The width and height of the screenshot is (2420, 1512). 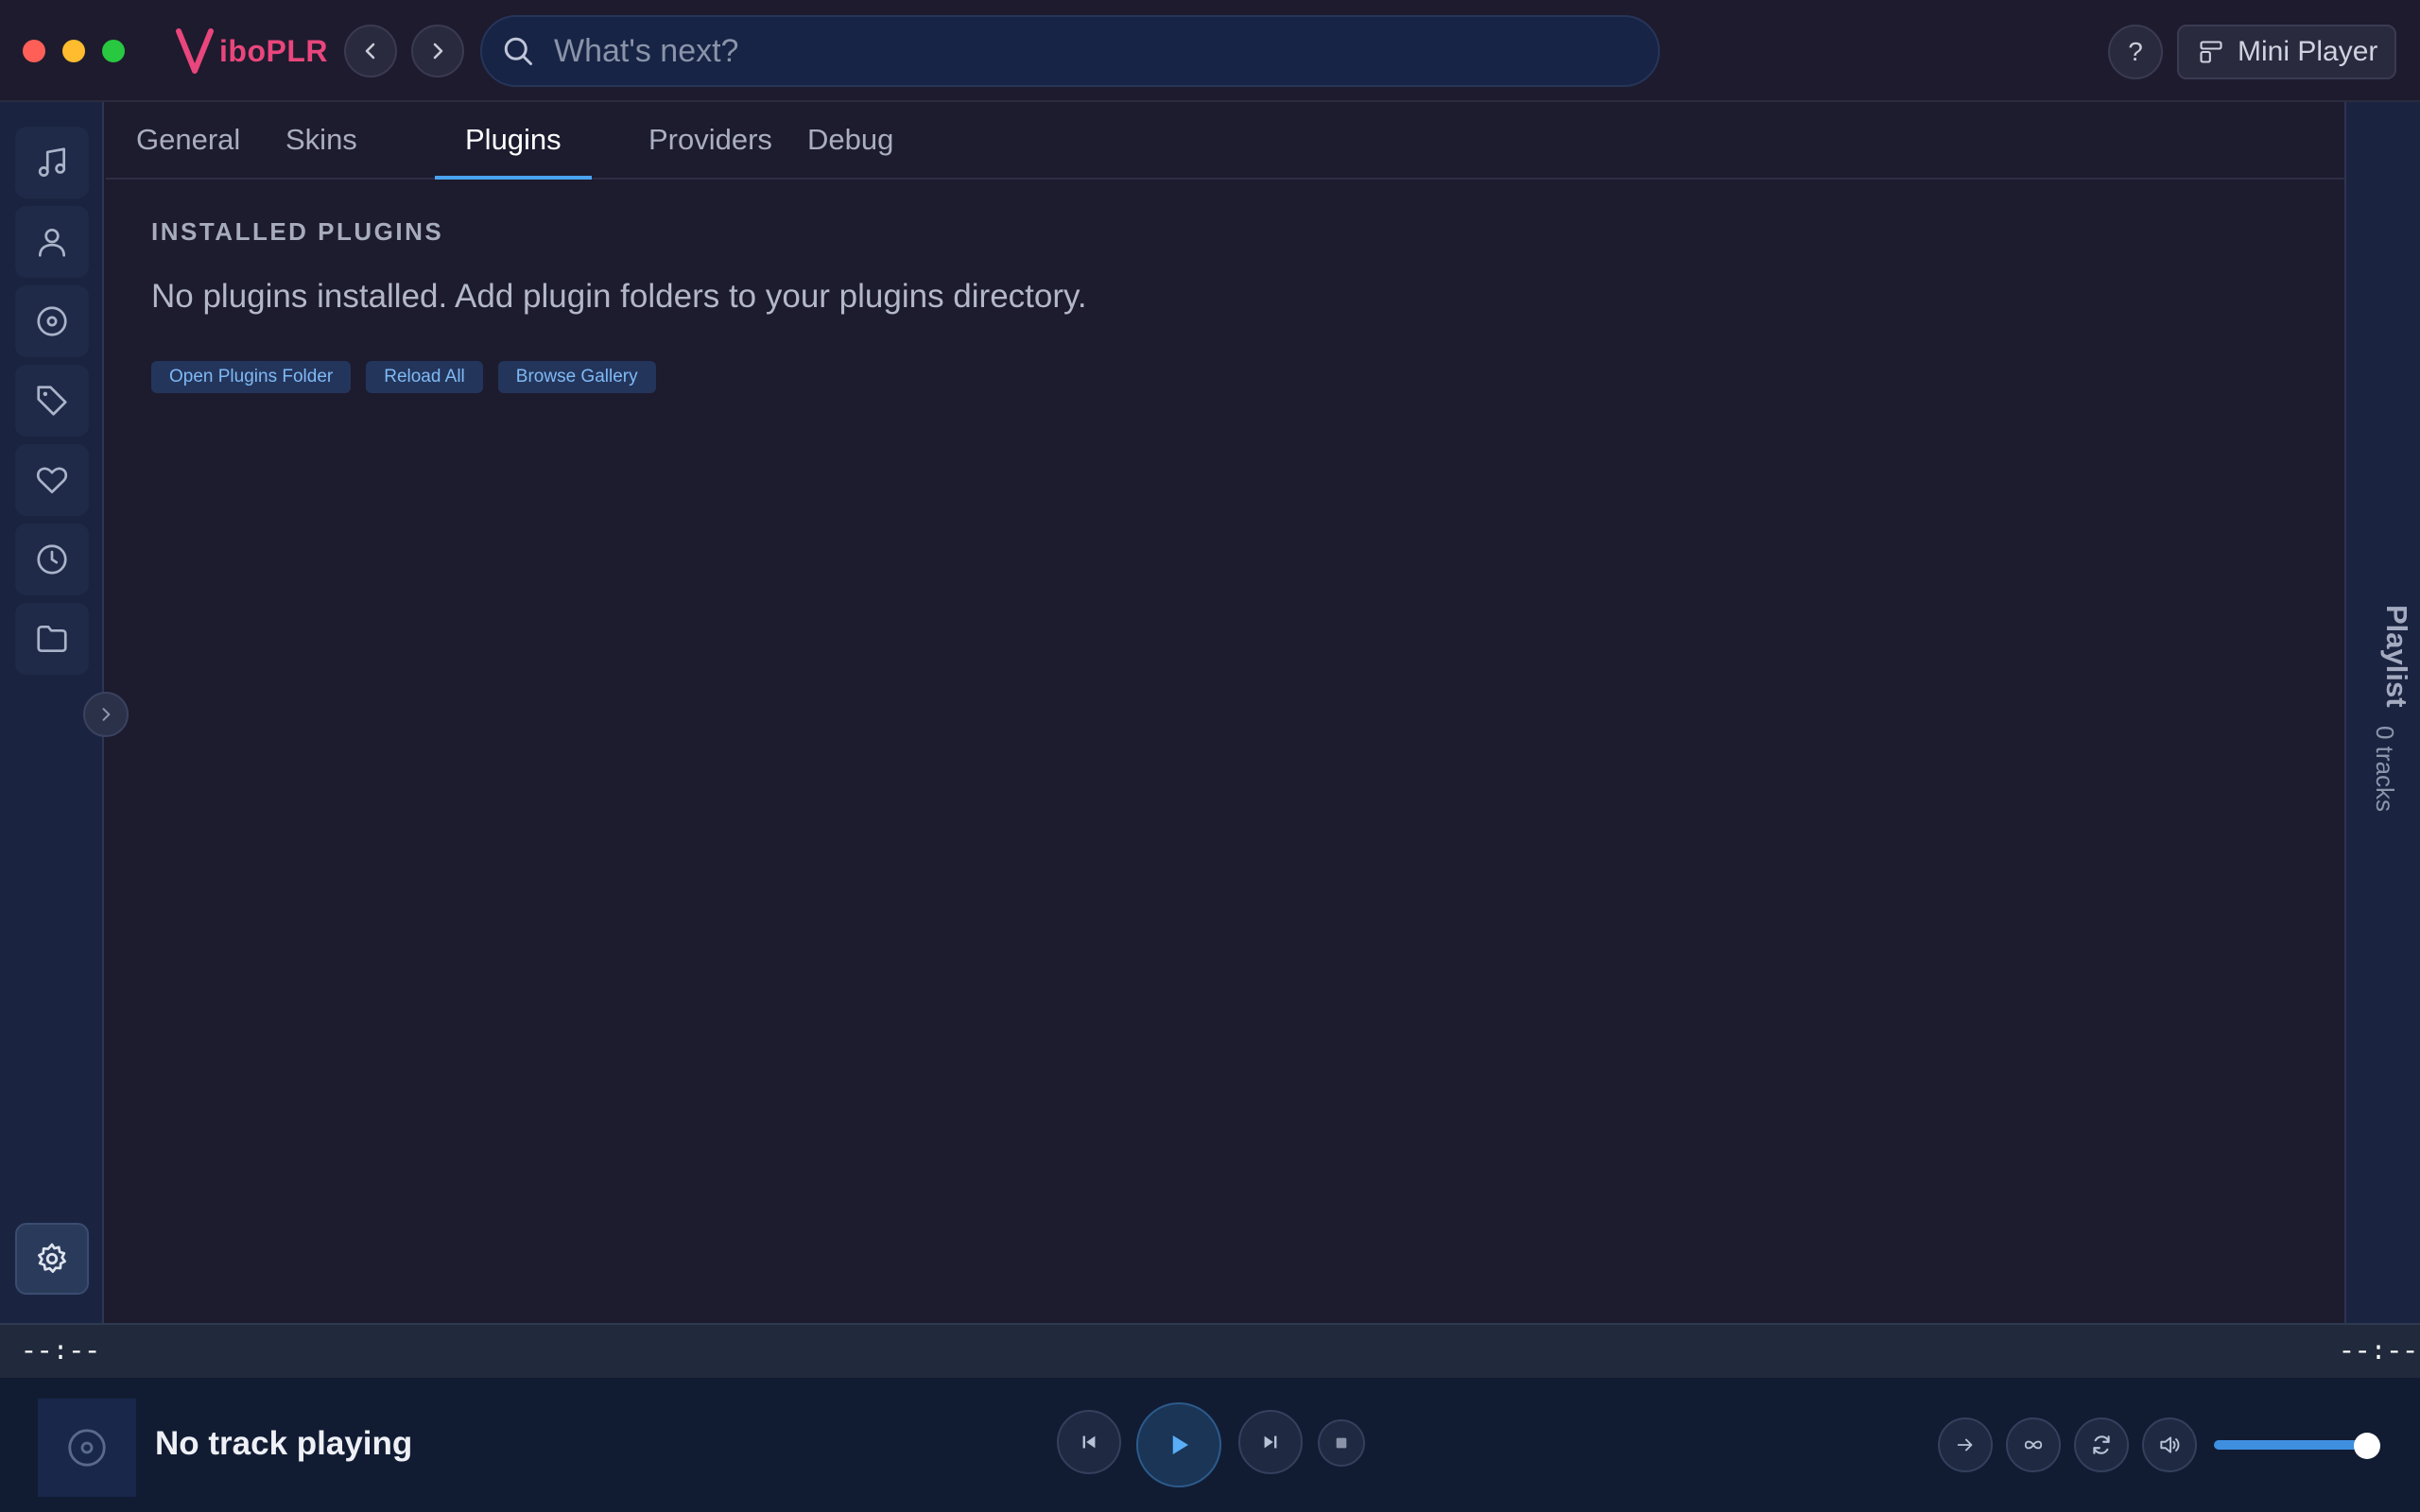 I want to click on sidebar-item-albums, so click(x=52, y=321).